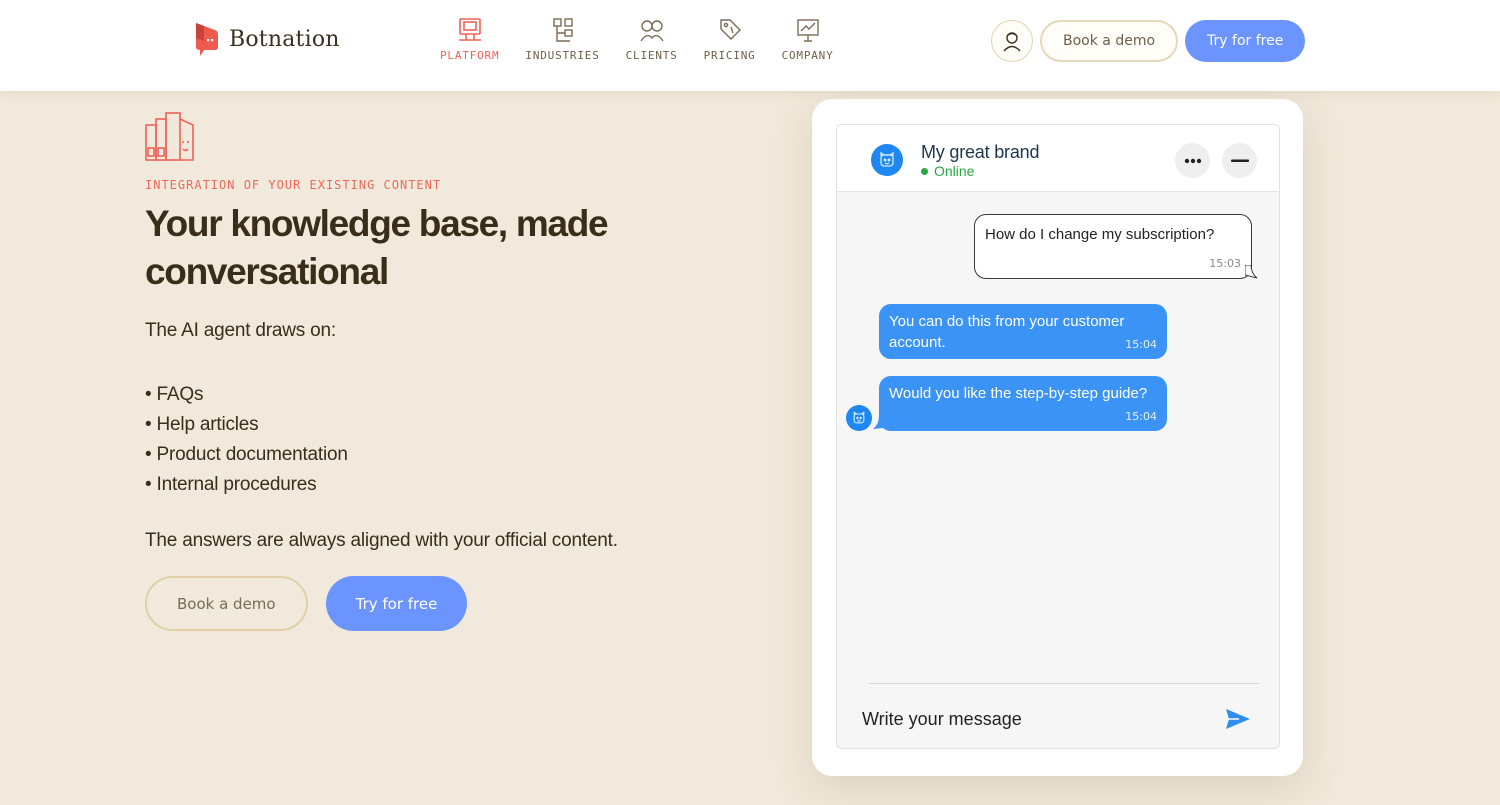  Describe the element at coordinates (942, 719) in the screenshot. I see `message-input: Write your message` at that location.